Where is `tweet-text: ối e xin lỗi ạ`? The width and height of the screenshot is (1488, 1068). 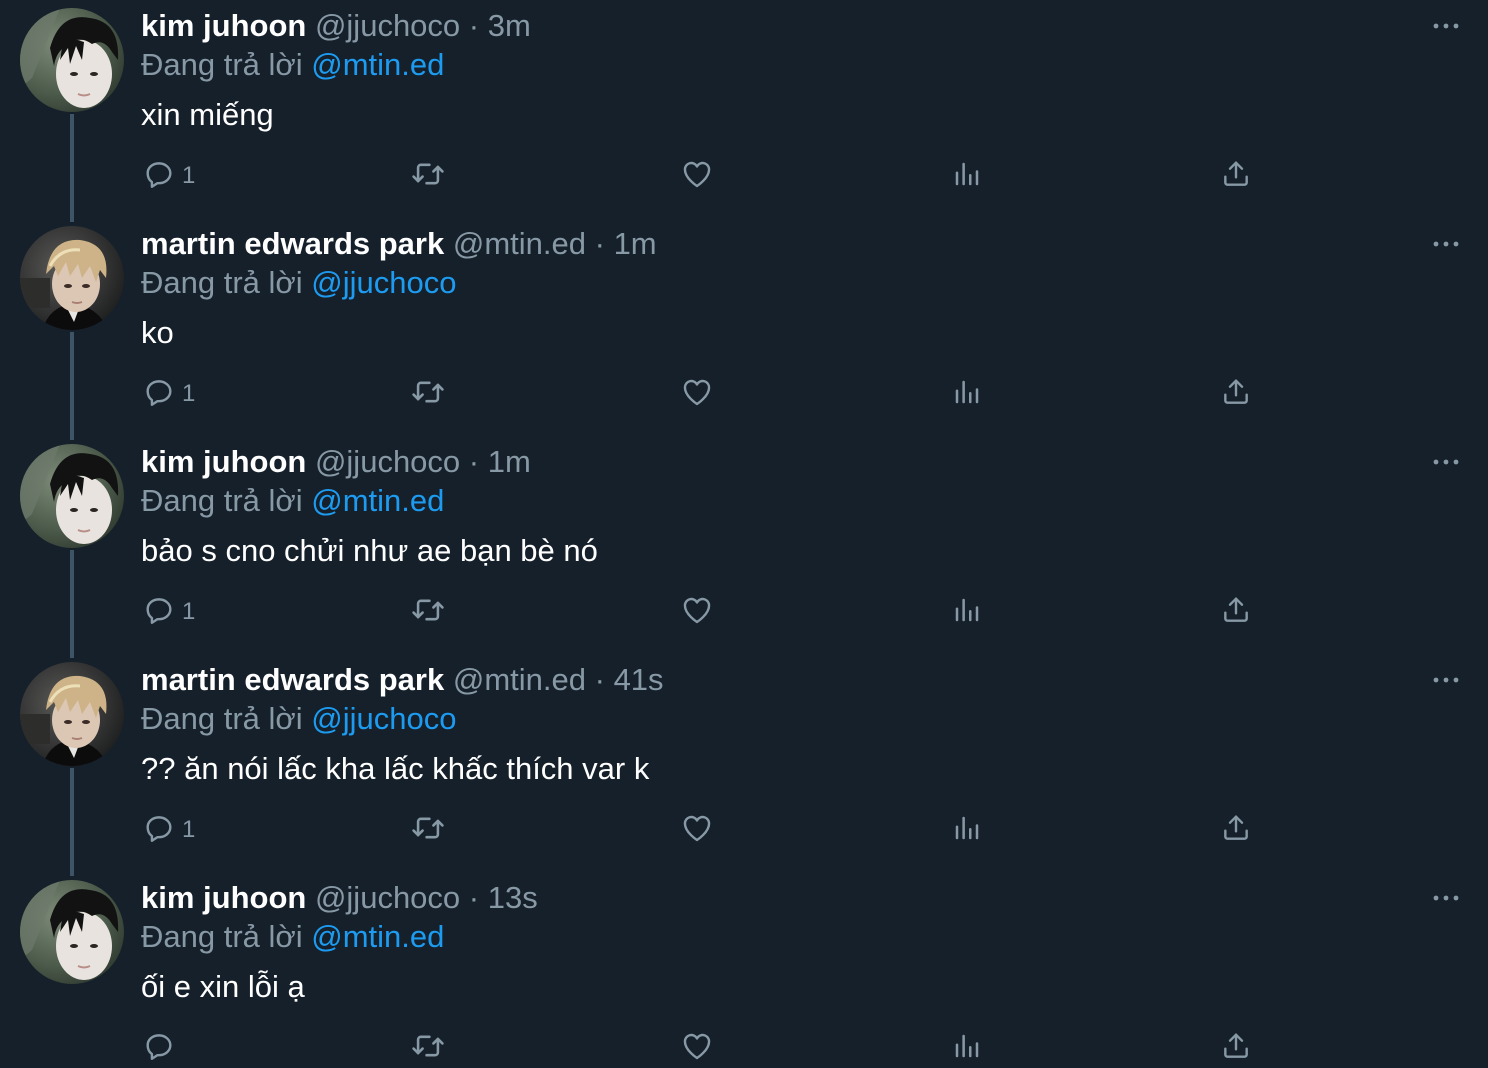
tweet-text: ối e xin lỗi ạ is located at coordinates (223, 986).